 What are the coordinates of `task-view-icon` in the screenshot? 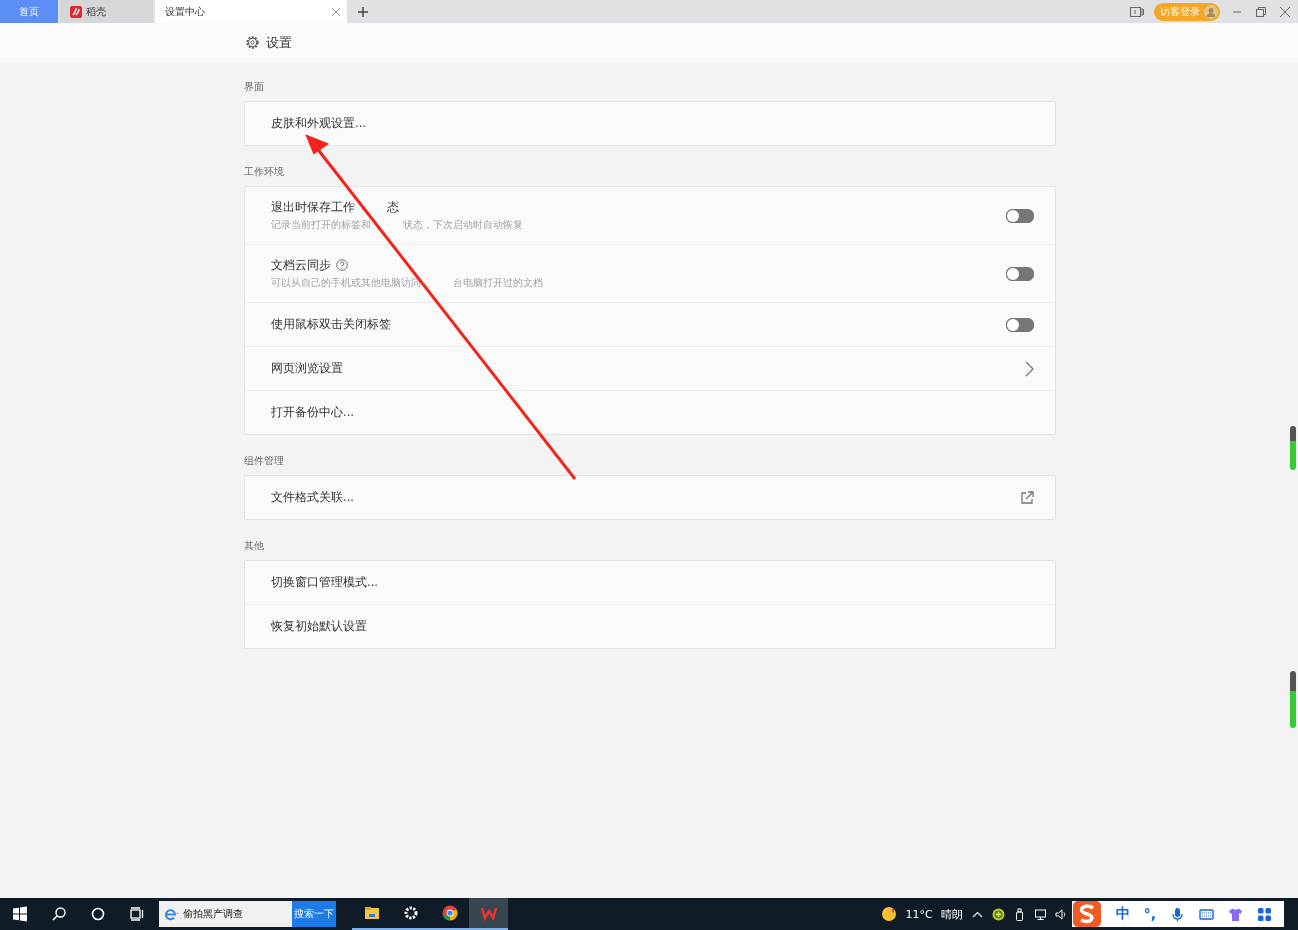 It's located at (136, 914).